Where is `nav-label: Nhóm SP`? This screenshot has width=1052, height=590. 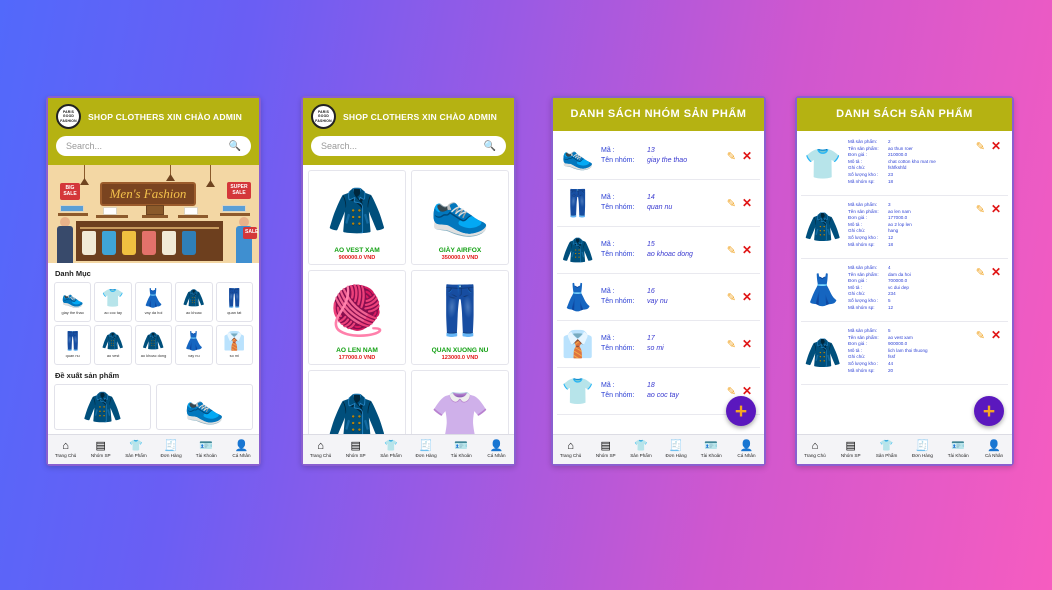 nav-label: Nhóm SP is located at coordinates (100, 455).